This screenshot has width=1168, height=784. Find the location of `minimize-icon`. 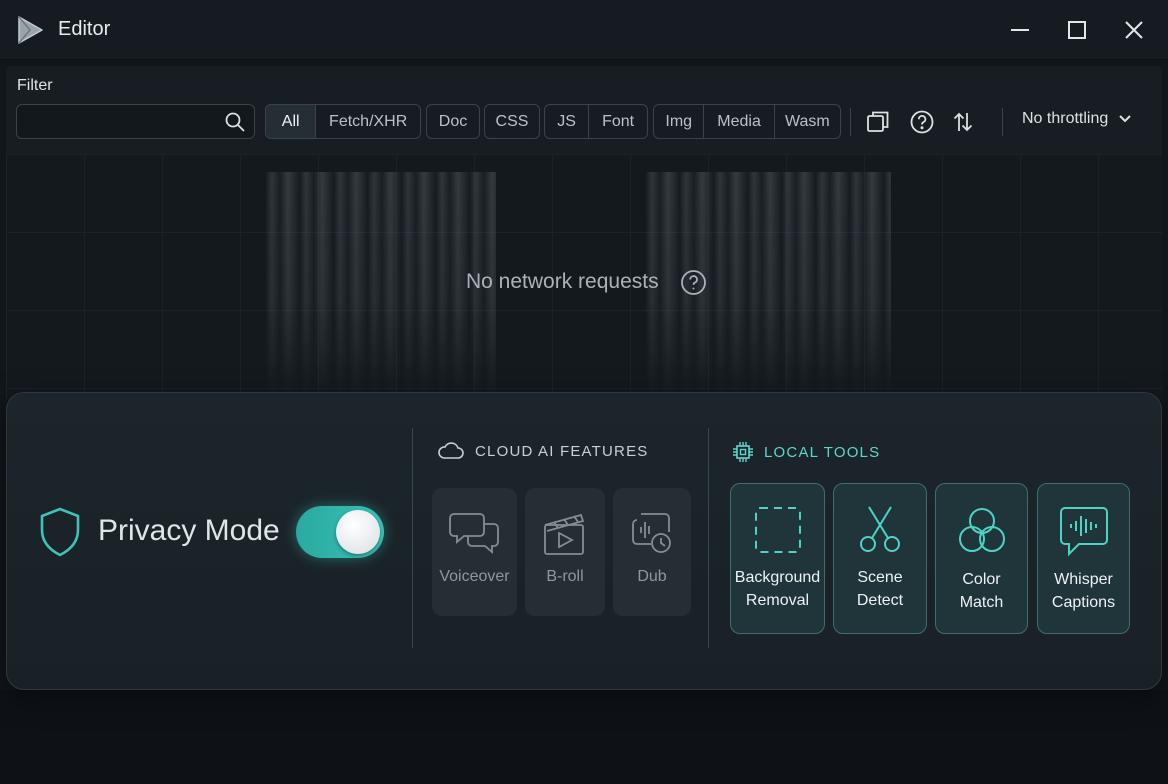

minimize-icon is located at coordinates (1020, 30).